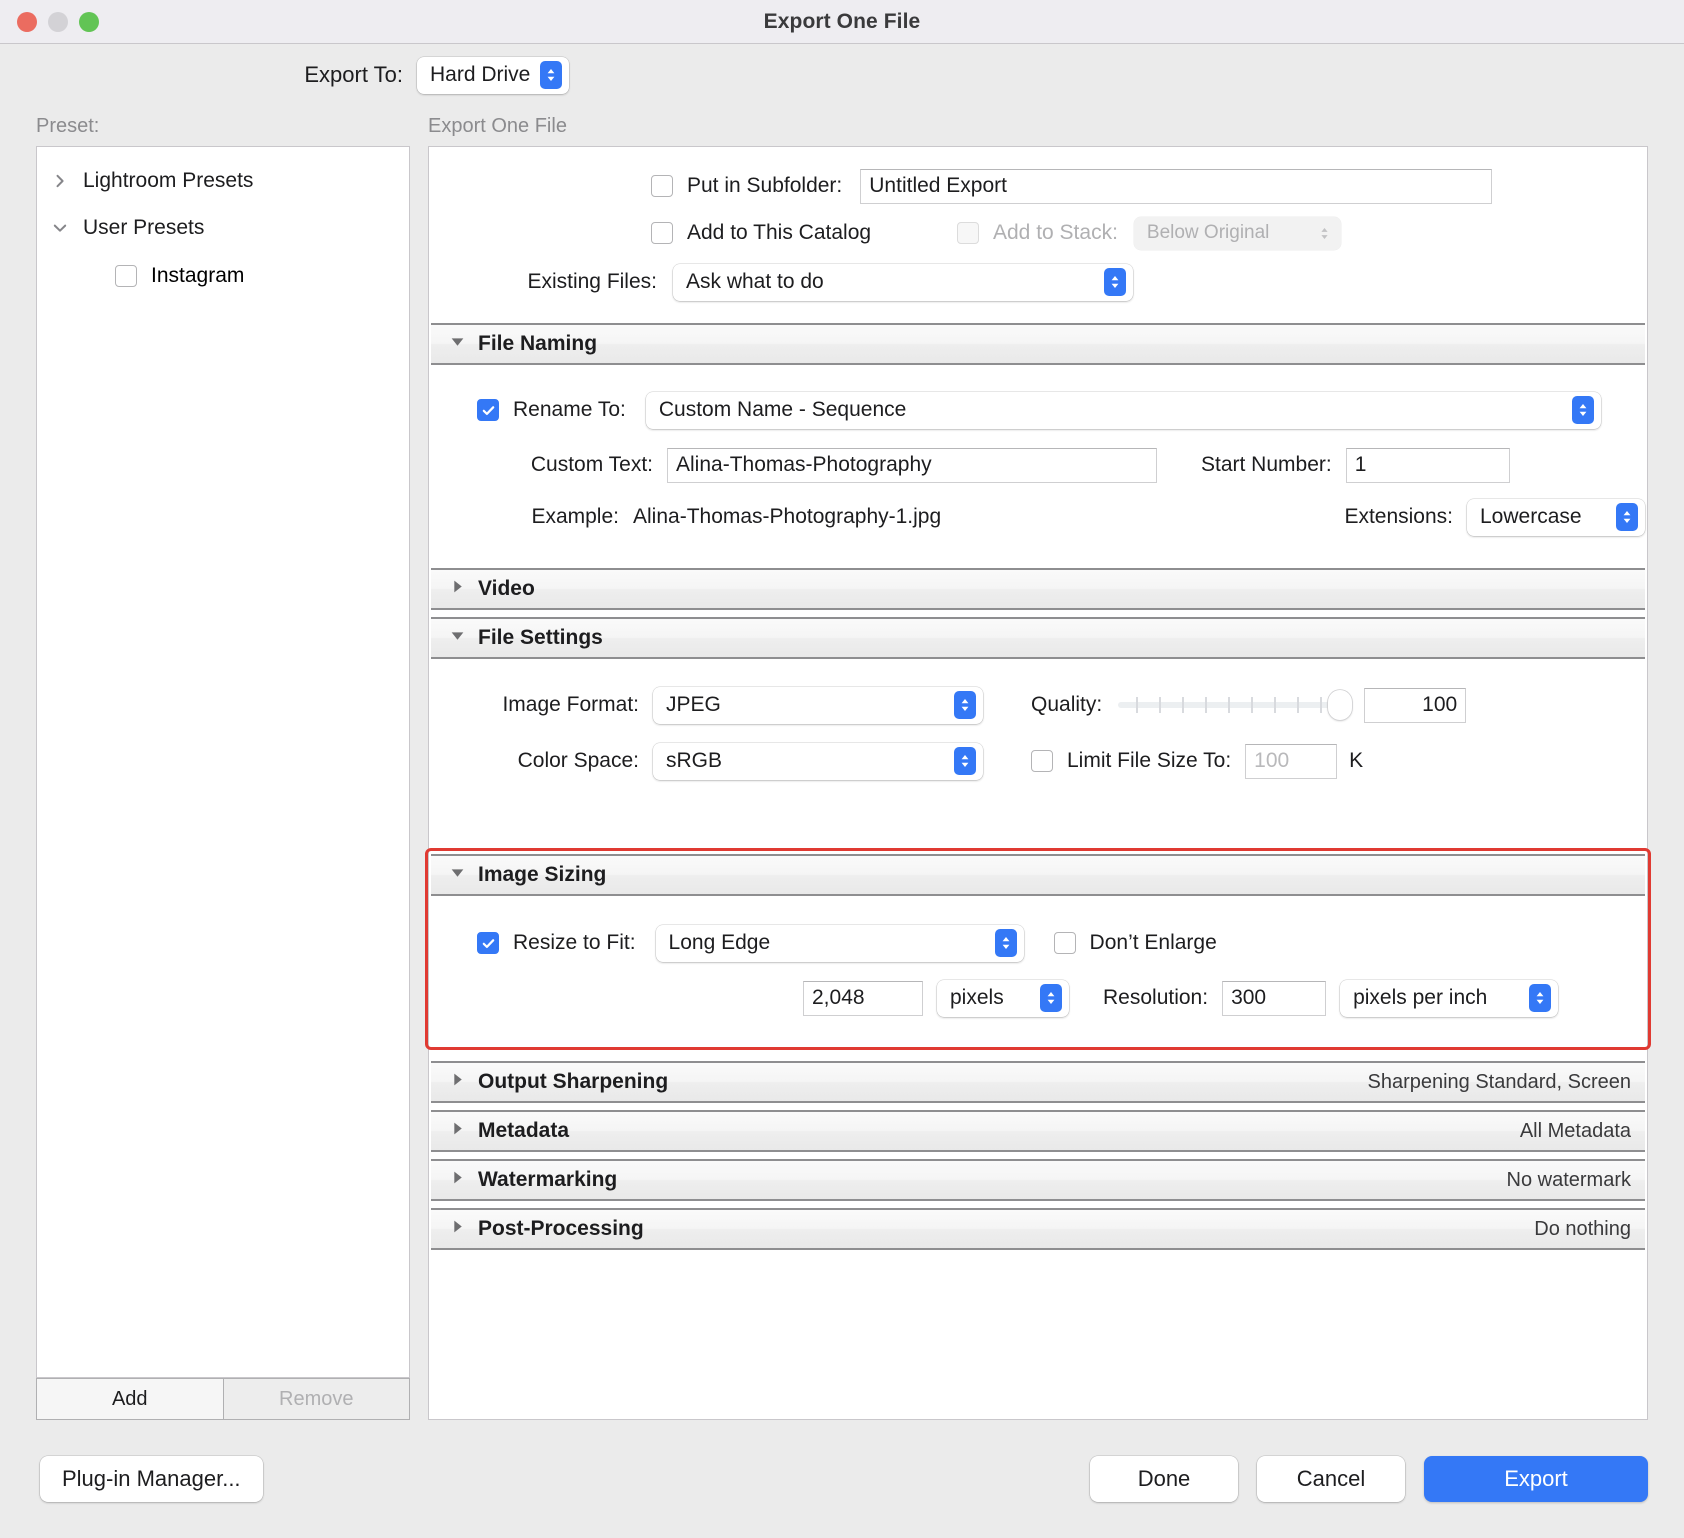  Describe the element at coordinates (912, 465) in the screenshot. I see `custom-text-input: Alina-Thomas-Photography` at that location.